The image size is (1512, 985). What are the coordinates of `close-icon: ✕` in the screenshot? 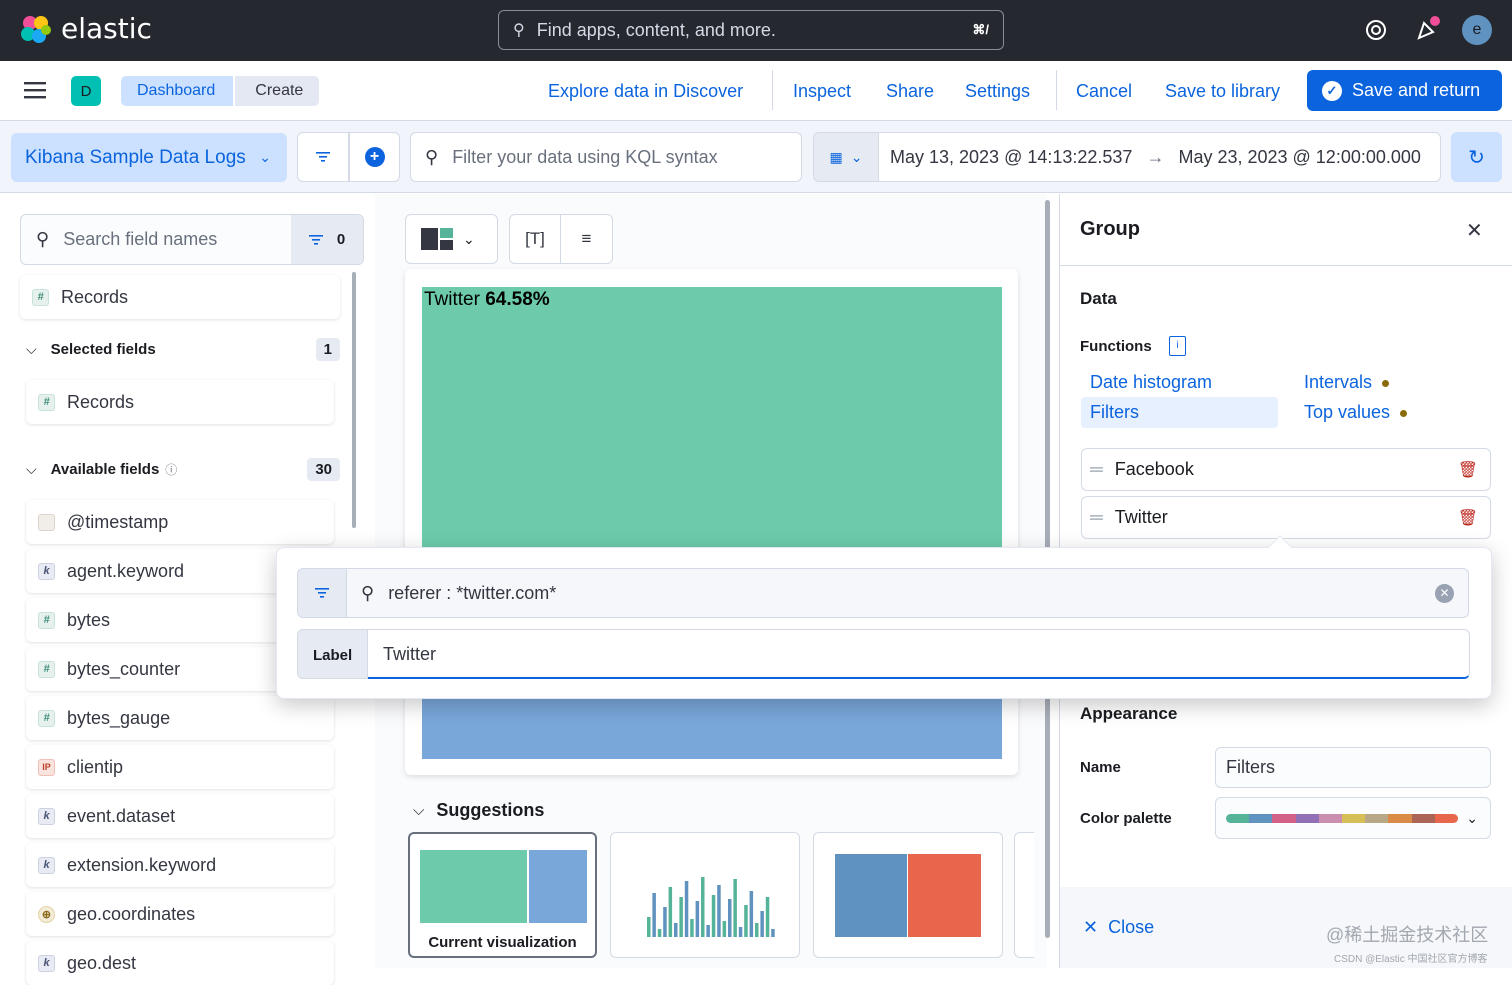 It's located at (1474, 230).